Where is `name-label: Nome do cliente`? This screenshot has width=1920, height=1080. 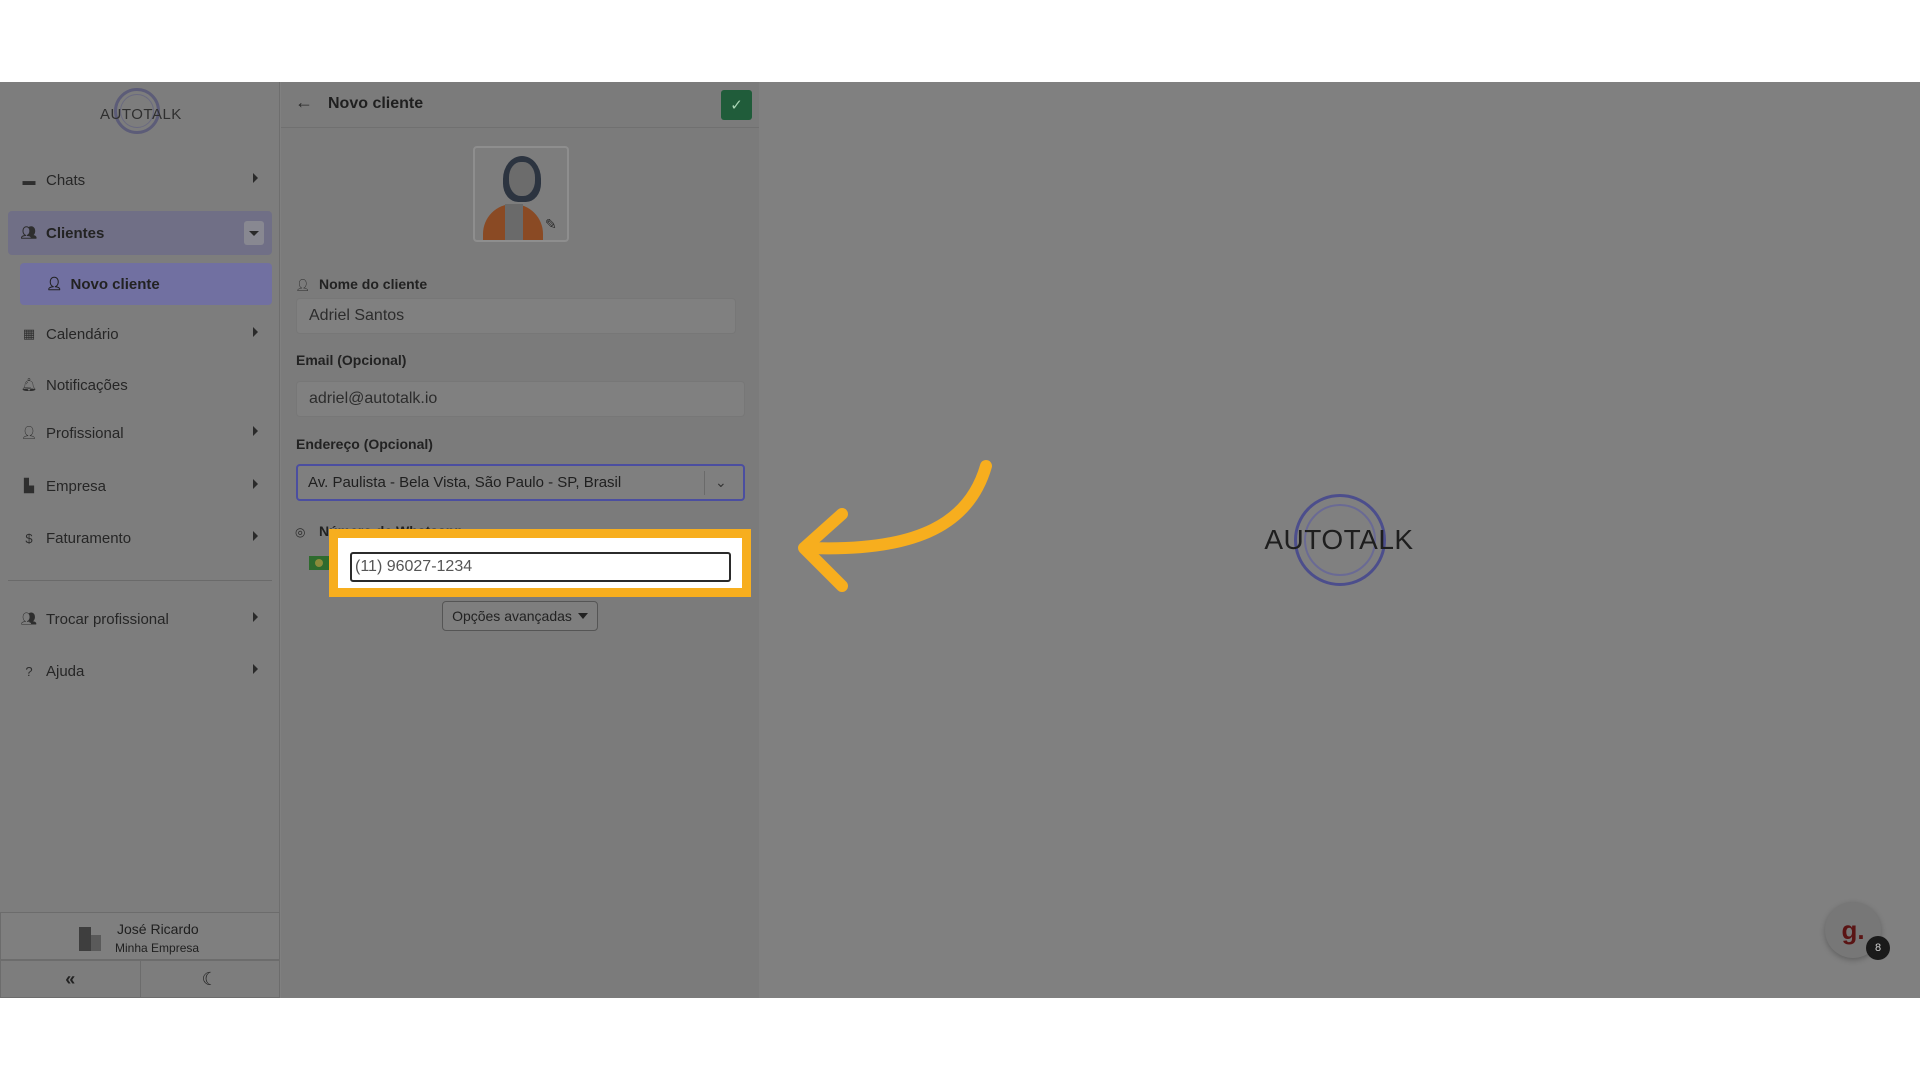
name-label: Nome do cliente is located at coordinates (373, 284).